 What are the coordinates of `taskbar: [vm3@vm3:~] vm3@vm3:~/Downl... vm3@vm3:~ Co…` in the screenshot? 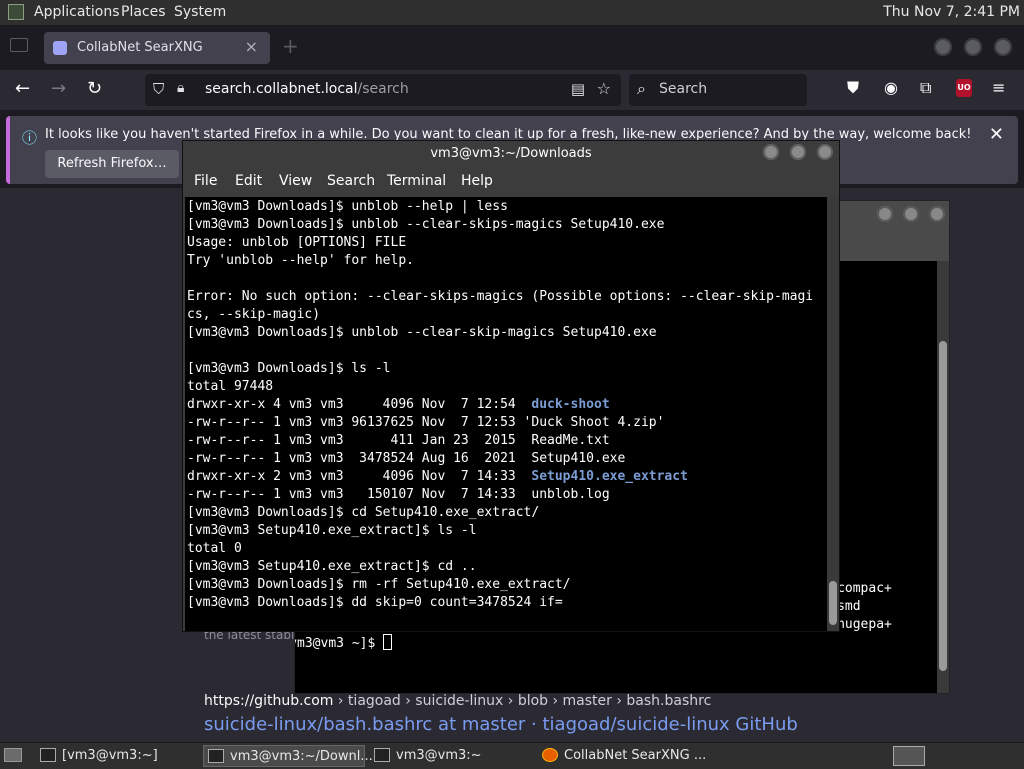 It's located at (512, 755).